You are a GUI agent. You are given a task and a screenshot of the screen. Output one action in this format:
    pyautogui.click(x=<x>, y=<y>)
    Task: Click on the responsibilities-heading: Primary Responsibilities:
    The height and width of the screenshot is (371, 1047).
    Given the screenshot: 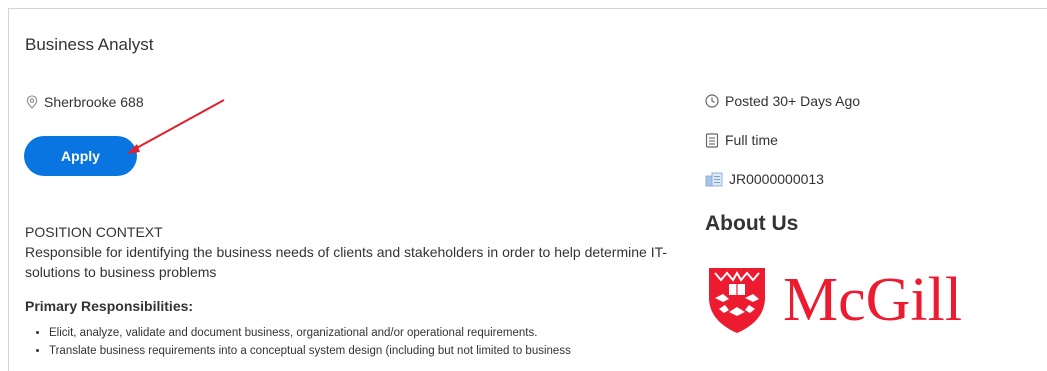 What is the action you would take?
    pyautogui.click(x=109, y=306)
    